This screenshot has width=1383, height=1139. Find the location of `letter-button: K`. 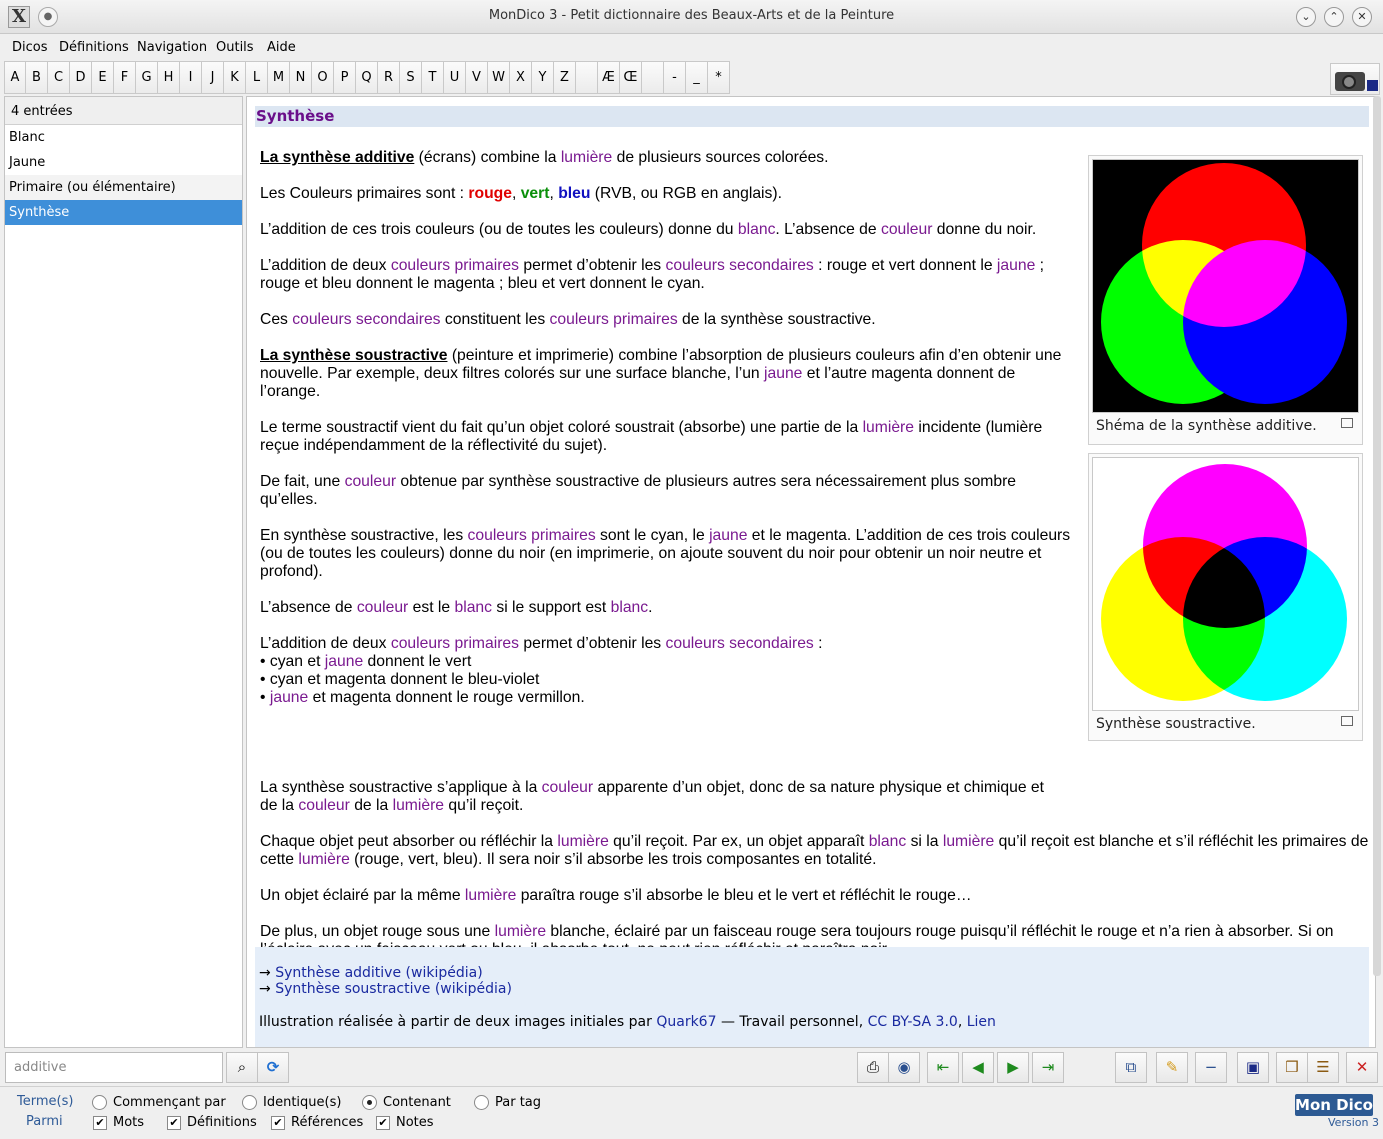

letter-button: K is located at coordinates (235, 77).